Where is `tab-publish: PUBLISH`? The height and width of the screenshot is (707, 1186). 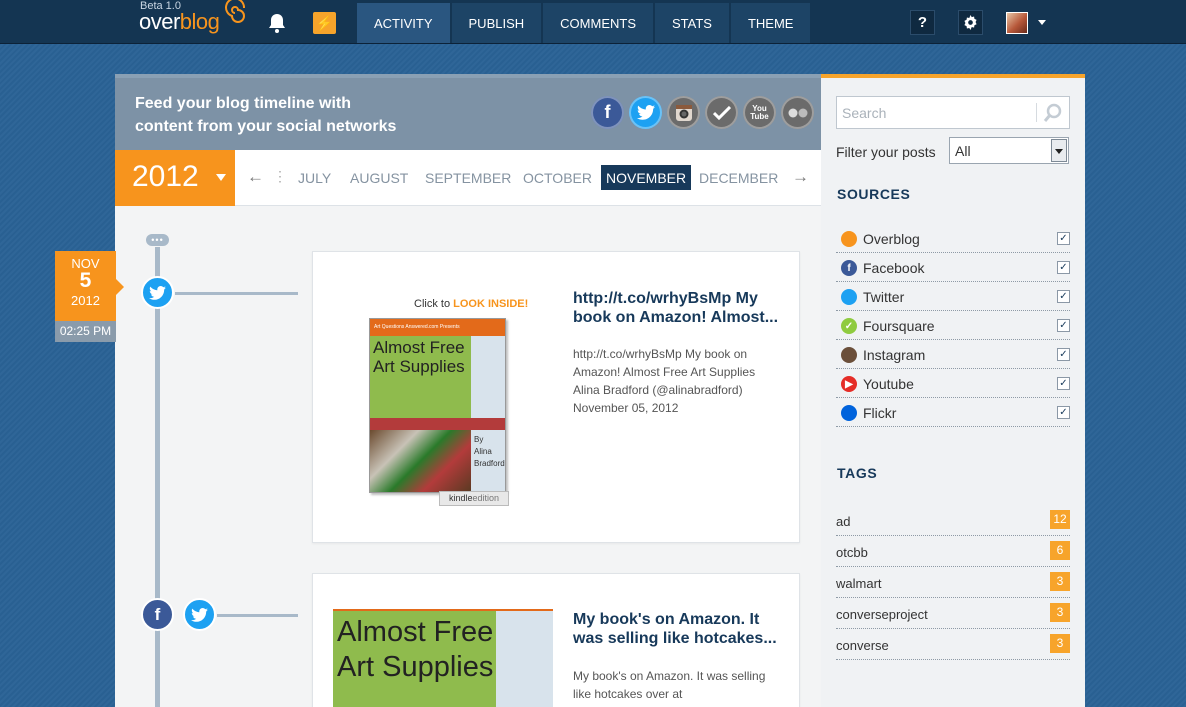 tab-publish: PUBLISH is located at coordinates (496, 23).